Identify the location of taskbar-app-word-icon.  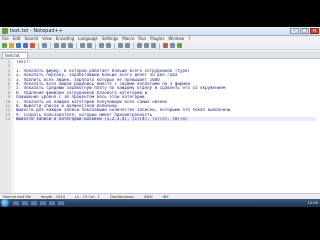
(52, 203).